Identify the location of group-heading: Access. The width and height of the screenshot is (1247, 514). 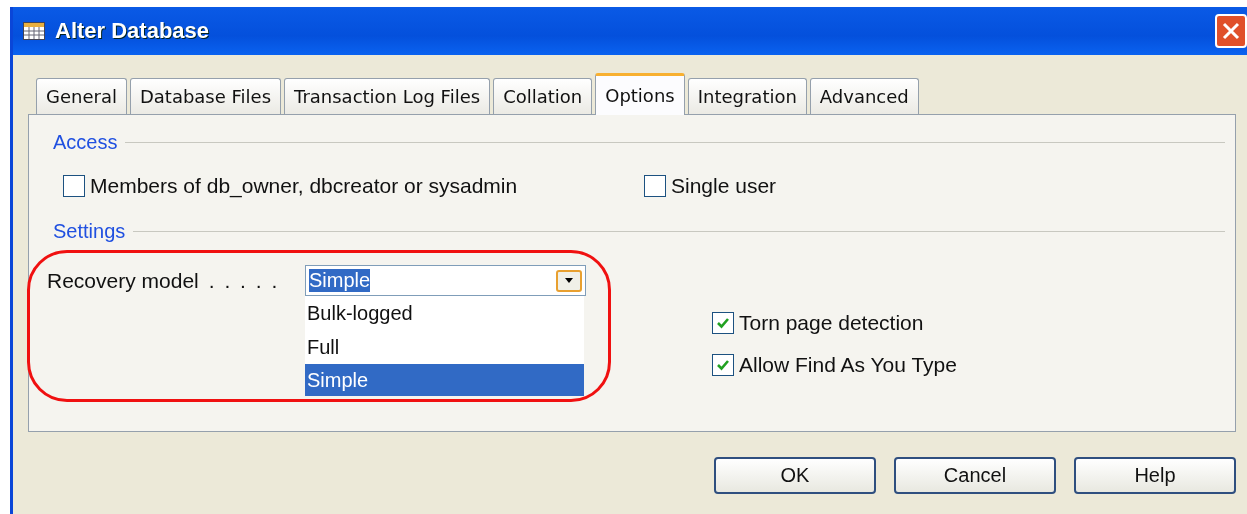
(85, 142).